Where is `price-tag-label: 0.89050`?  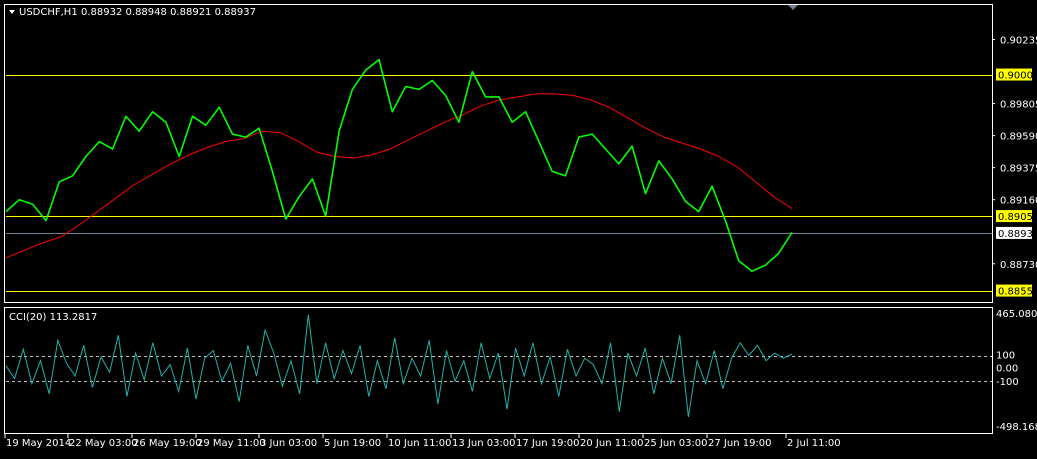
price-tag-label: 0.89050 is located at coordinates (1017, 217).